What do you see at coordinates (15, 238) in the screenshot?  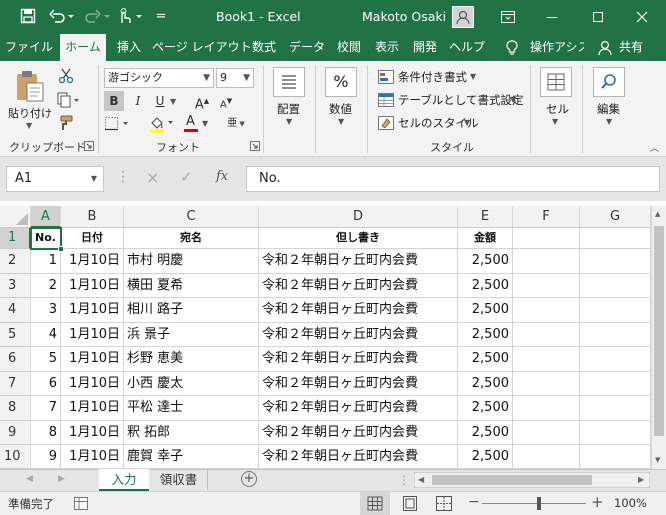 I see `row-header-1: 1` at bounding box center [15, 238].